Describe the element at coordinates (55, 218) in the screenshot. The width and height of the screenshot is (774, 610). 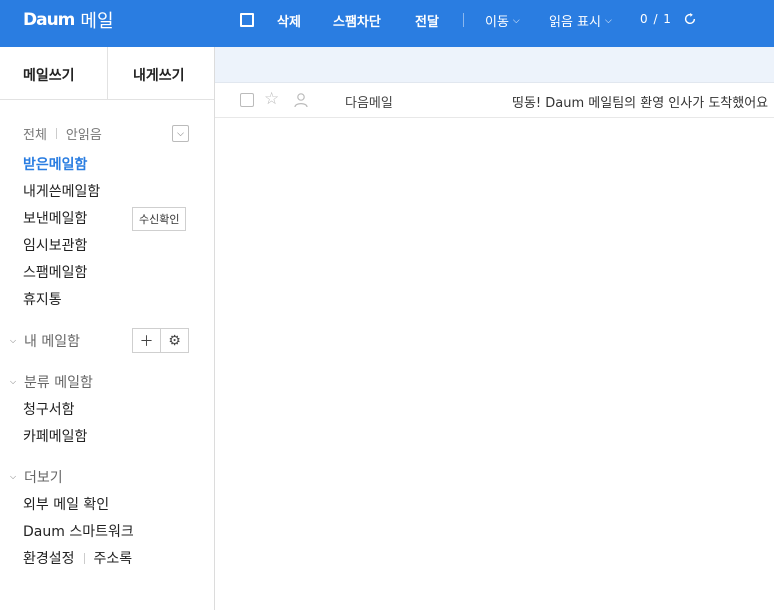
I see `folder-sent: 보낸메일함` at that location.